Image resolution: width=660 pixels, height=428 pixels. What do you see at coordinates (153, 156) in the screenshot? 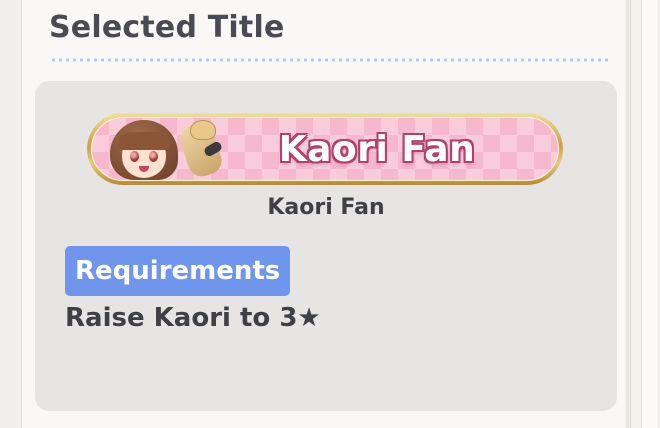
I see `portrait-eye-right` at bounding box center [153, 156].